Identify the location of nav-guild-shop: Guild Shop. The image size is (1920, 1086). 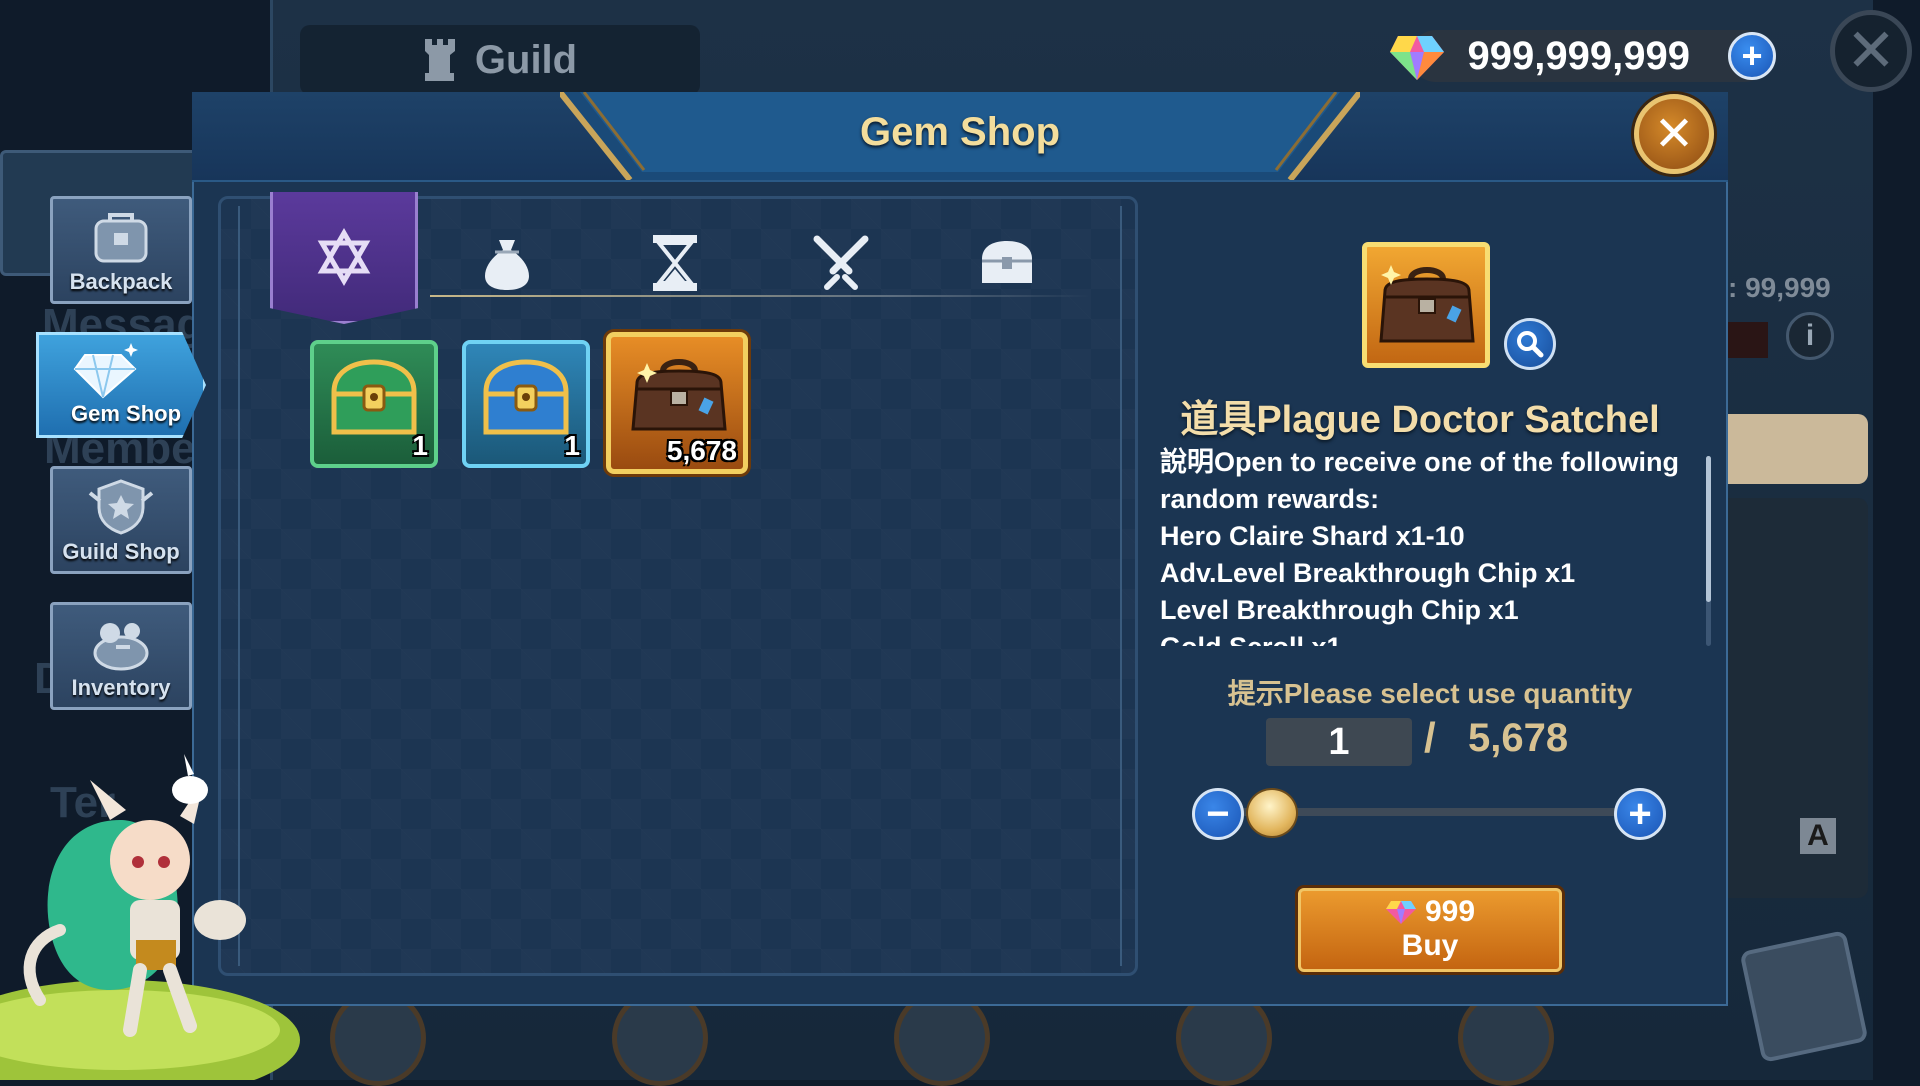
(121, 520).